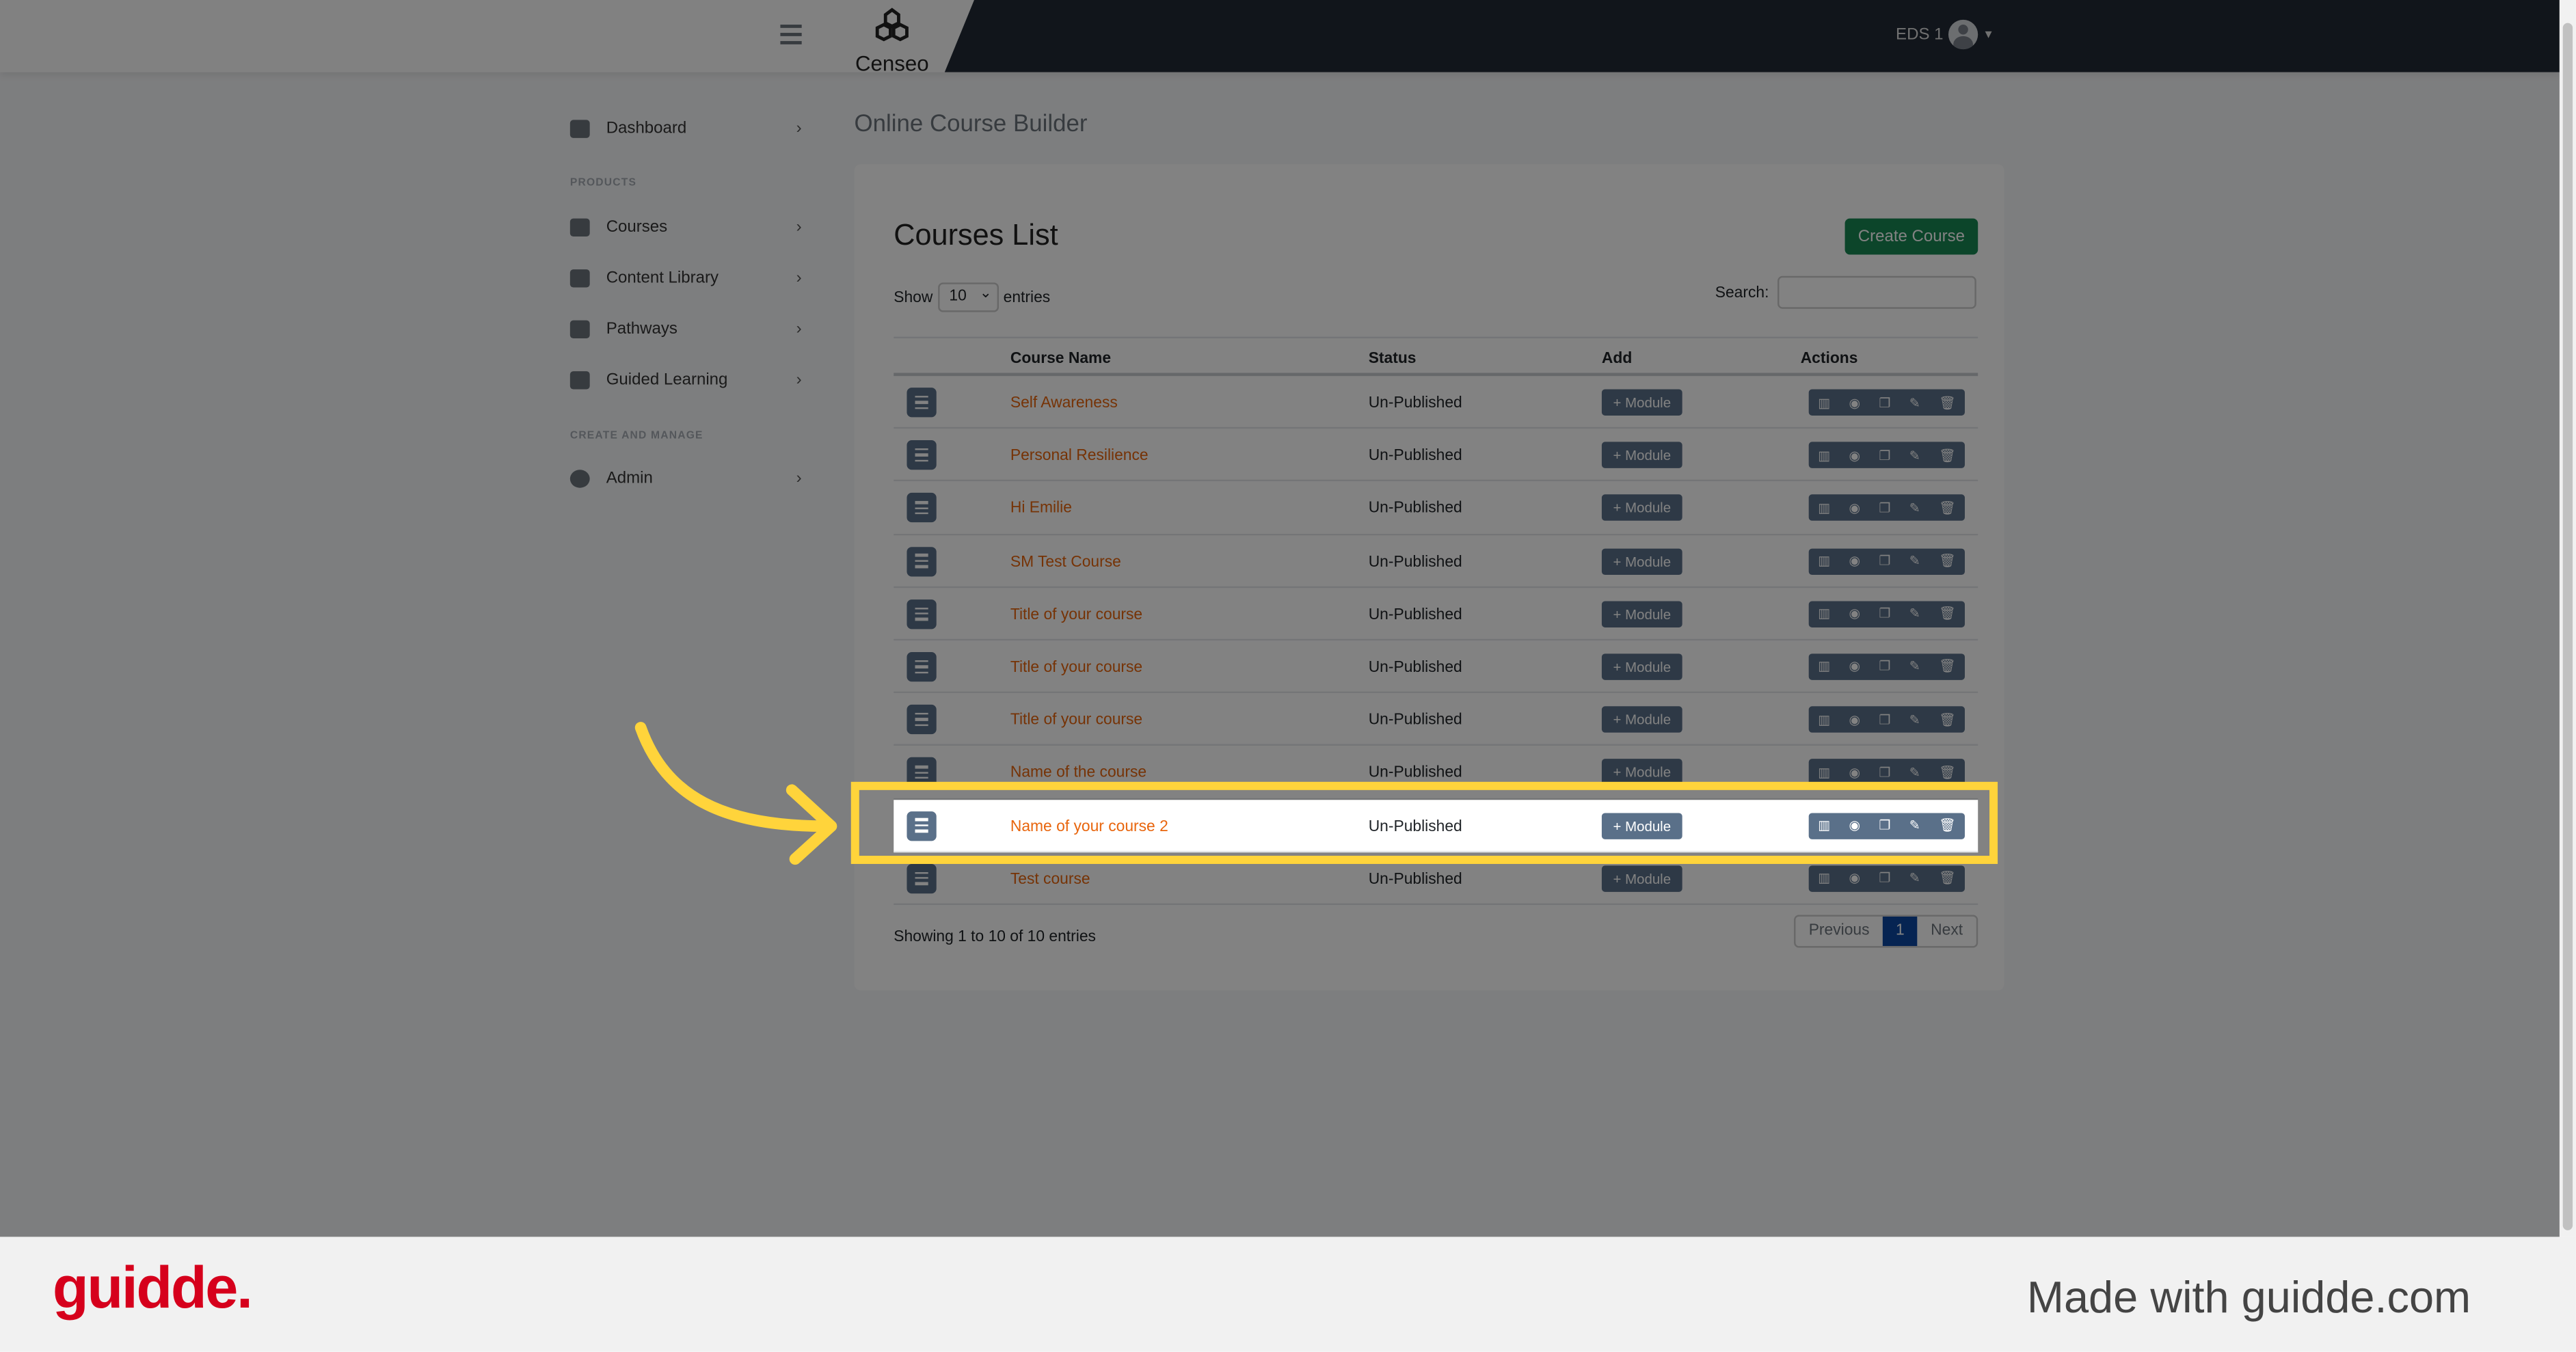  What do you see at coordinates (1824, 825) in the screenshot?
I see `chart-icon: ▥` at bounding box center [1824, 825].